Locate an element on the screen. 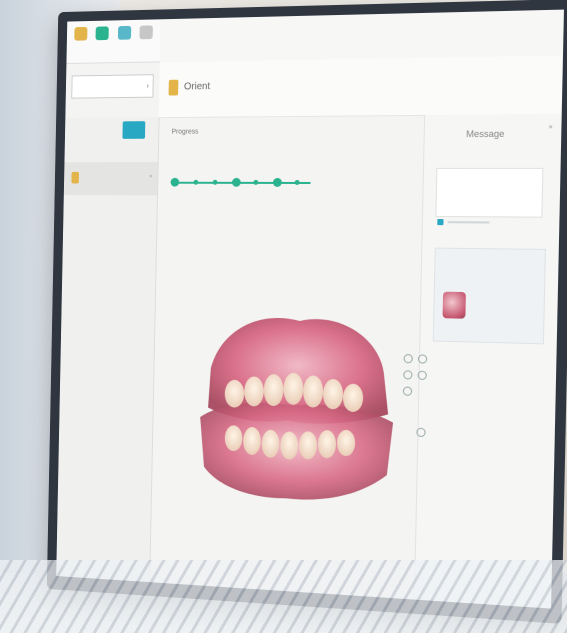 This screenshot has height=633, width=567. zoom-in-icon is located at coordinates (407, 374).